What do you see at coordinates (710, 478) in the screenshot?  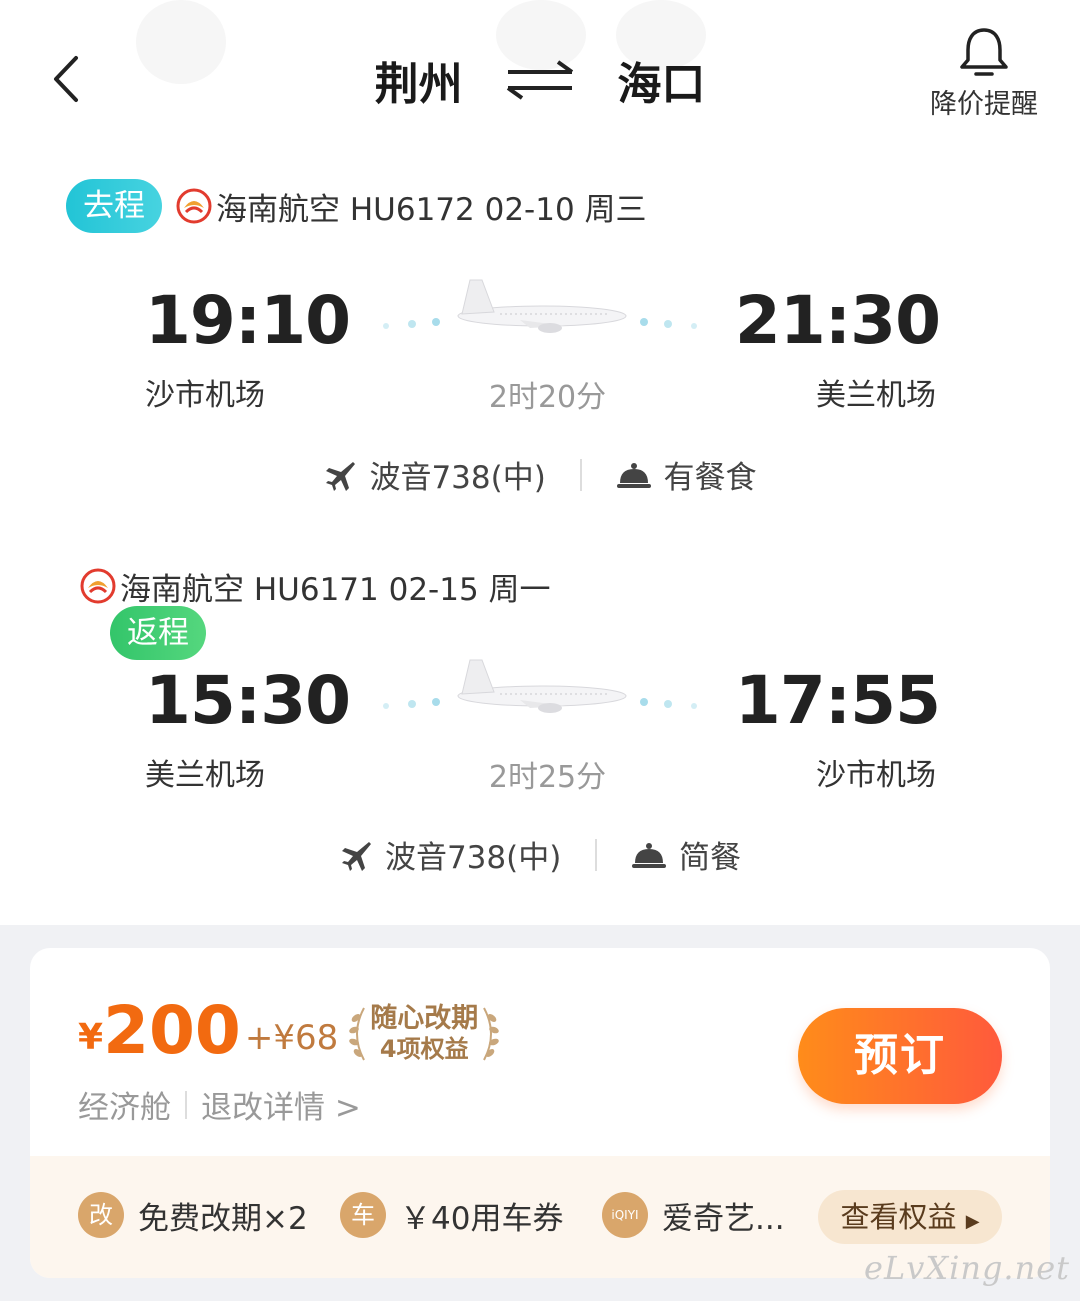 I see `meal-info: 有餐食` at bounding box center [710, 478].